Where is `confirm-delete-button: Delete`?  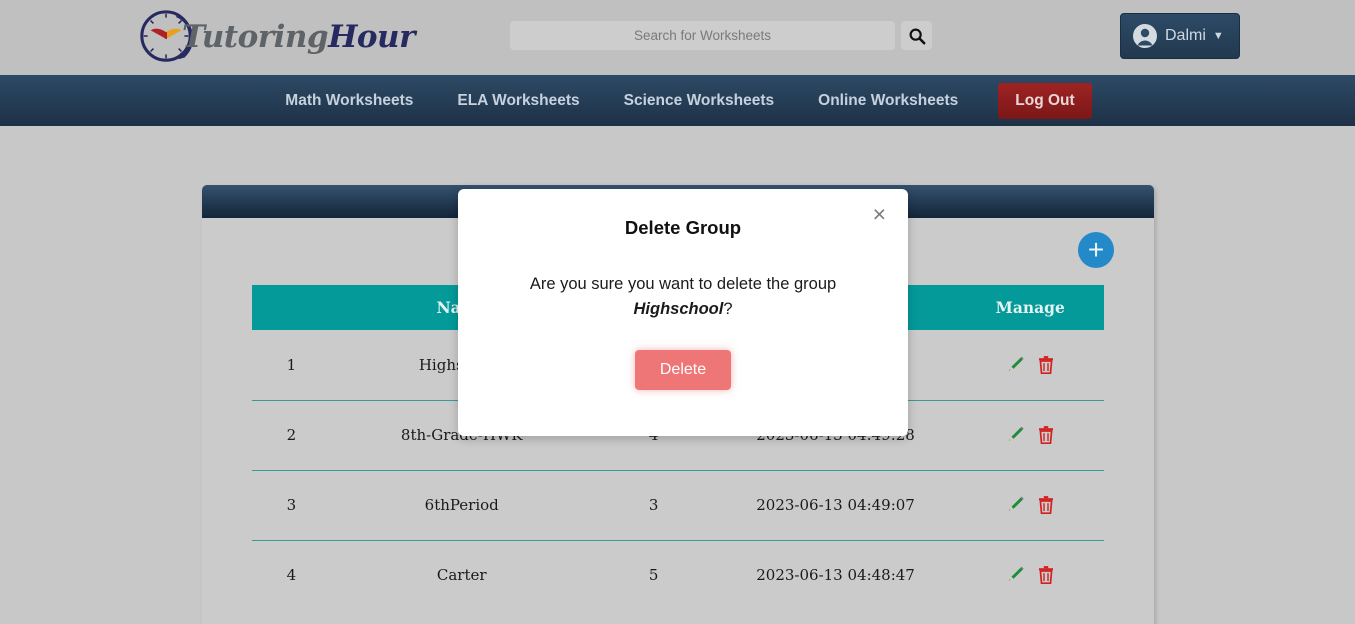
confirm-delete-button: Delete is located at coordinates (683, 370).